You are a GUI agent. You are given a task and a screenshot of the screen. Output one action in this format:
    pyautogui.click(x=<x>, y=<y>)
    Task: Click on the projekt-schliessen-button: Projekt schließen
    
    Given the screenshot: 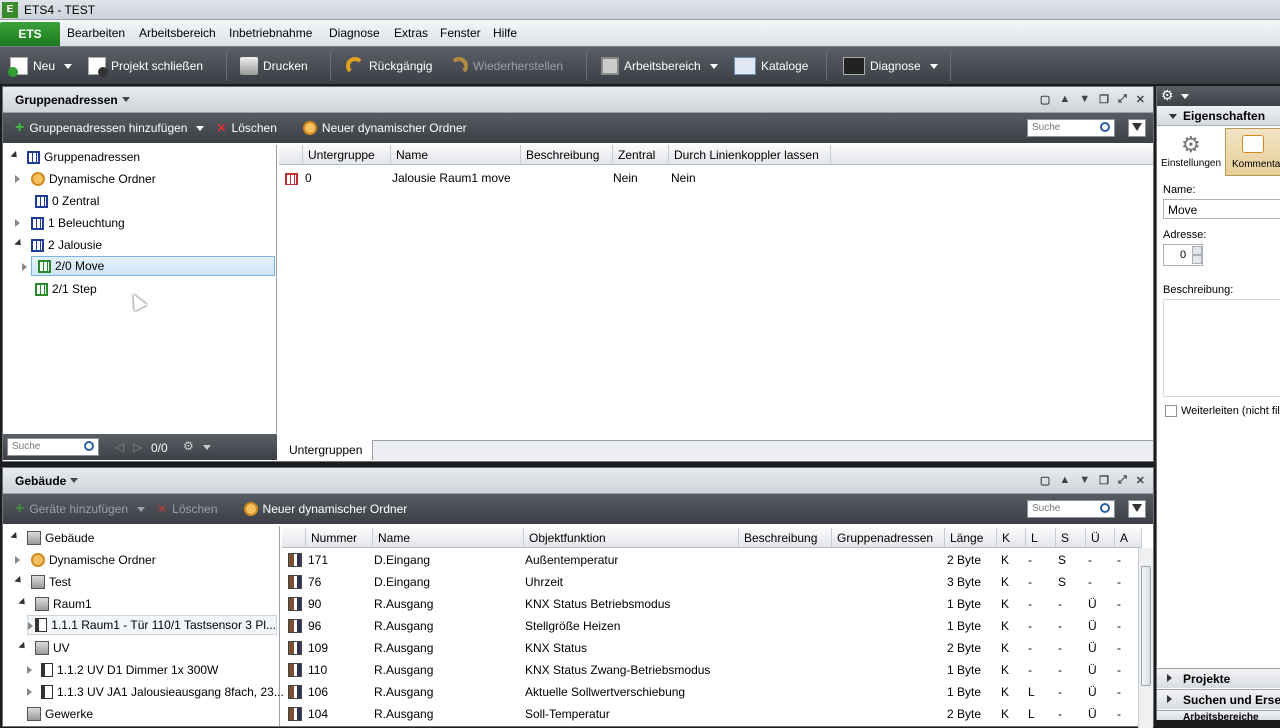 What is the action you would take?
    pyautogui.click(x=145, y=66)
    